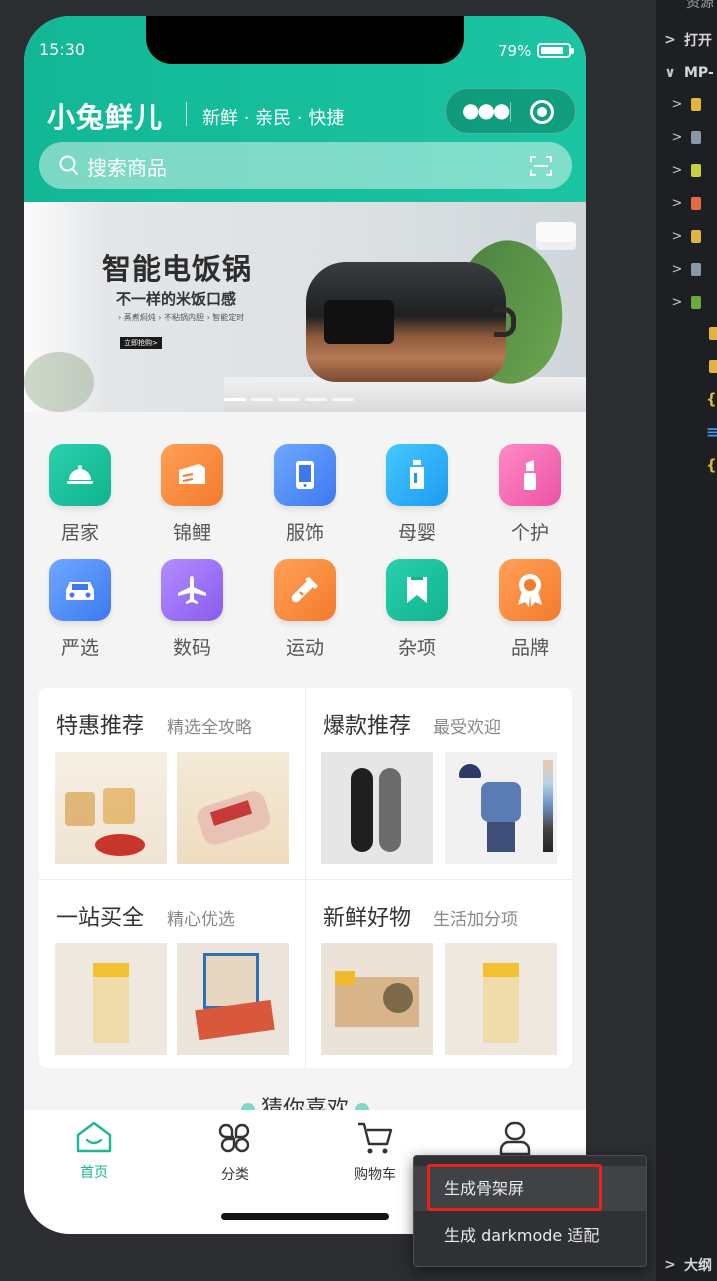 The image size is (717, 1281). What do you see at coordinates (439, 783) in the screenshot?
I see `recommend-cell: 爆款推荐 最受欢迎` at bounding box center [439, 783].